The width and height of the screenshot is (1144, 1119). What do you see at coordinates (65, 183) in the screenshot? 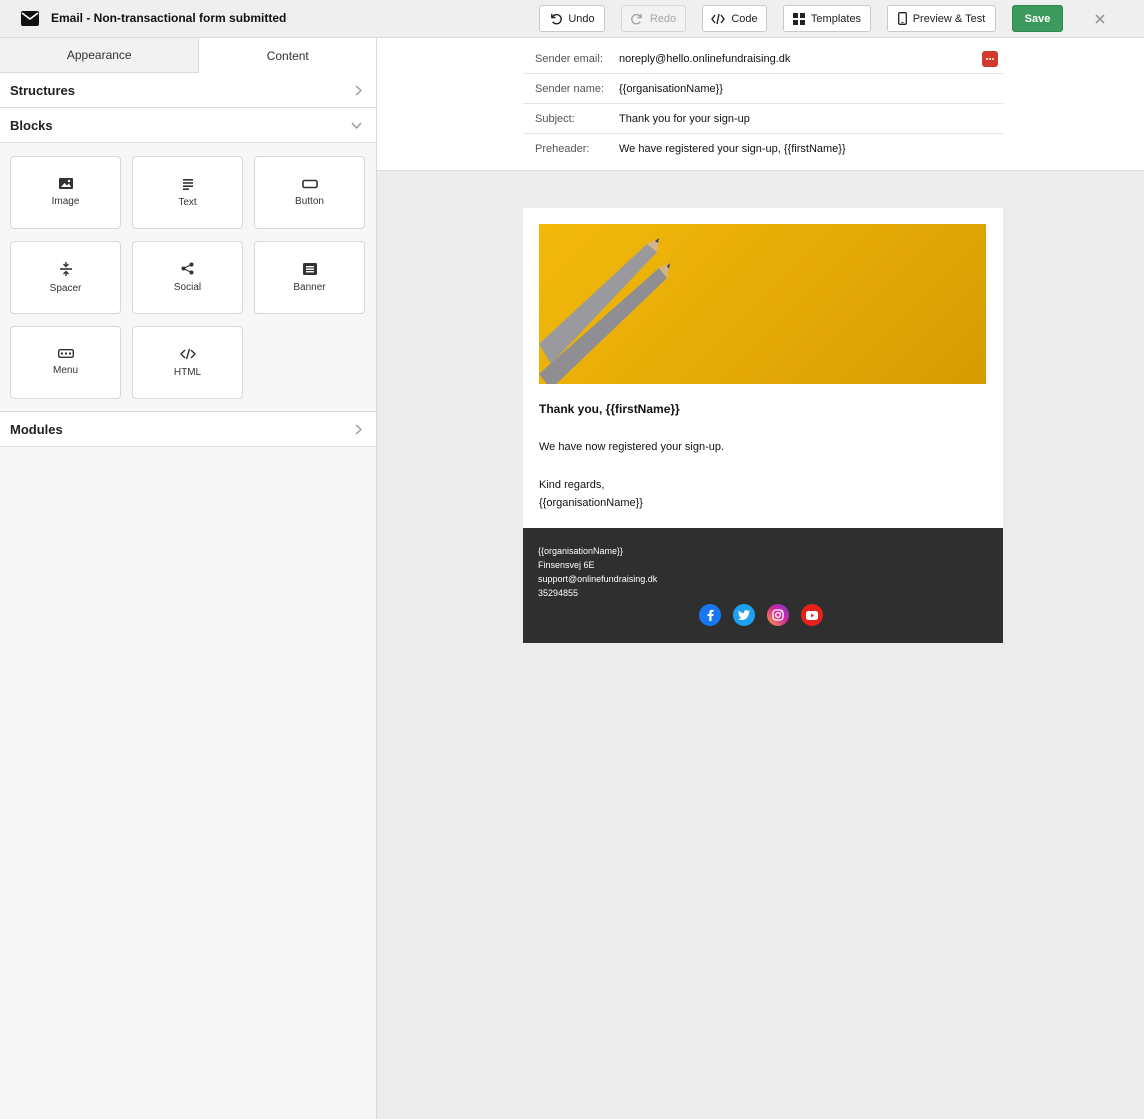
I see `image-icon` at bounding box center [65, 183].